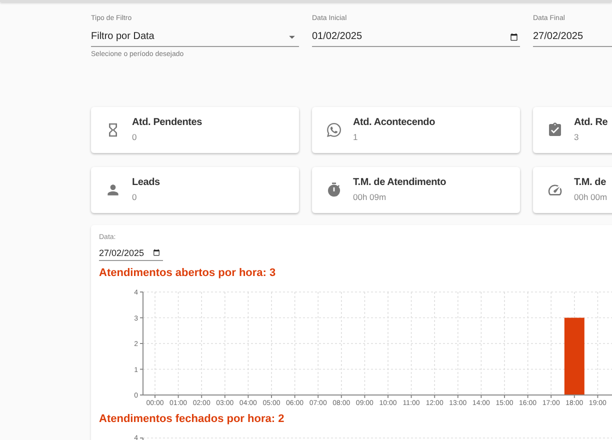  I want to click on card-value: 1, so click(356, 137).